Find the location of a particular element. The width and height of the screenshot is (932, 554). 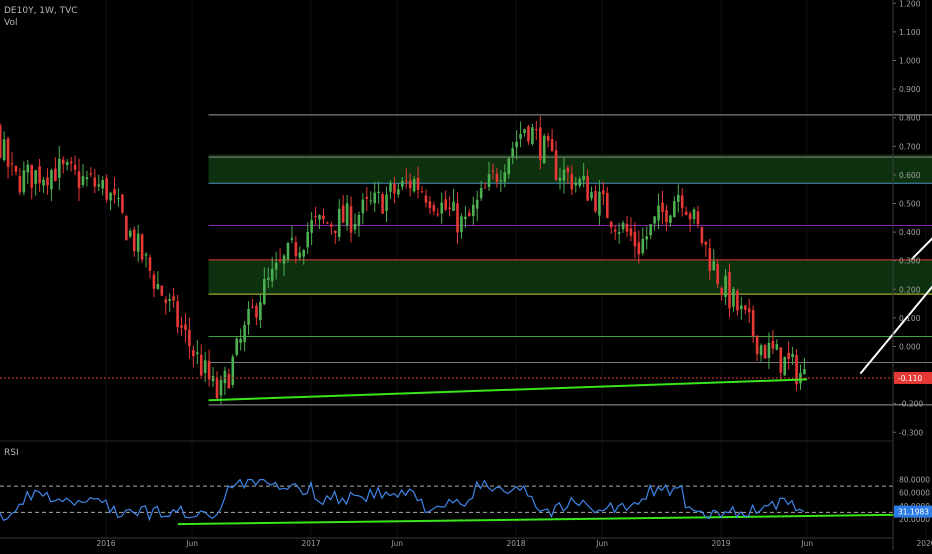

price-tick-label: 0.300 is located at coordinates (910, 261).